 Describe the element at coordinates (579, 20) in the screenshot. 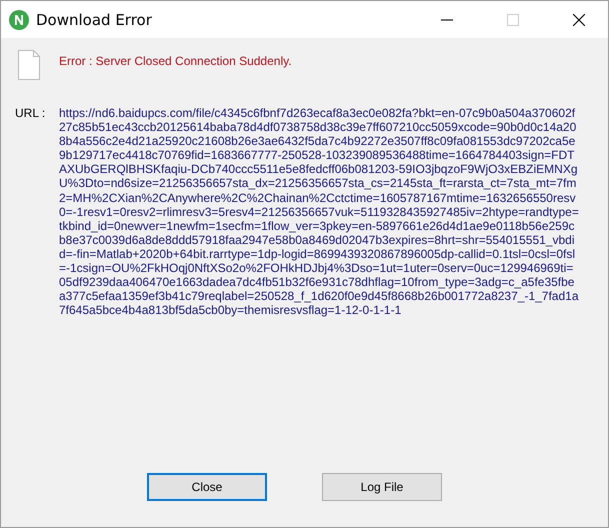

I see `close-icon` at that location.